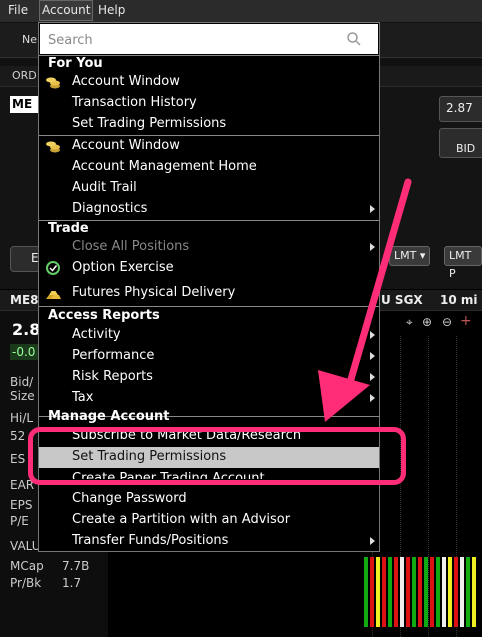  What do you see at coordinates (181, 519) in the screenshot?
I see `menu-item-label: Create a Partition with an Advisor` at bounding box center [181, 519].